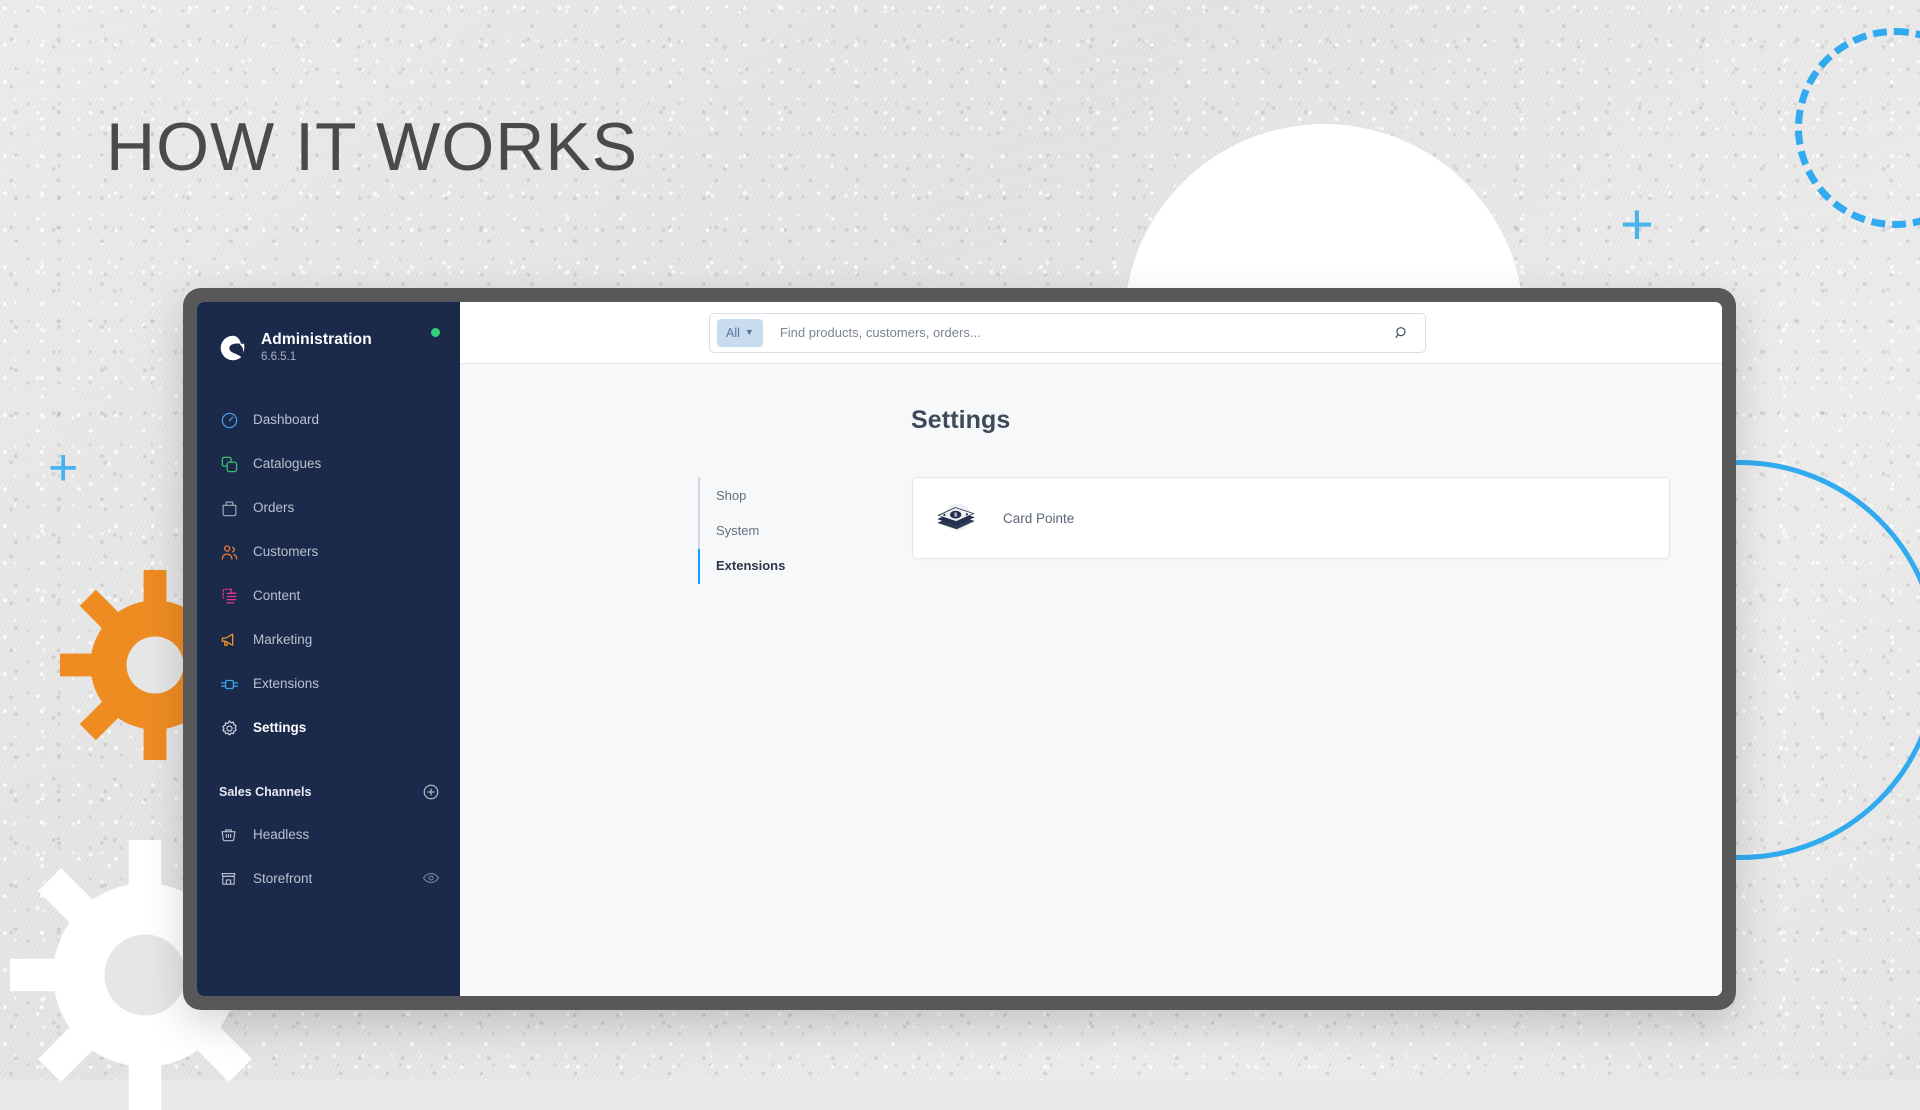 The height and width of the screenshot is (1110, 1920). What do you see at coordinates (751, 565) in the screenshot?
I see `sub-nav-label: Extensions` at bounding box center [751, 565].